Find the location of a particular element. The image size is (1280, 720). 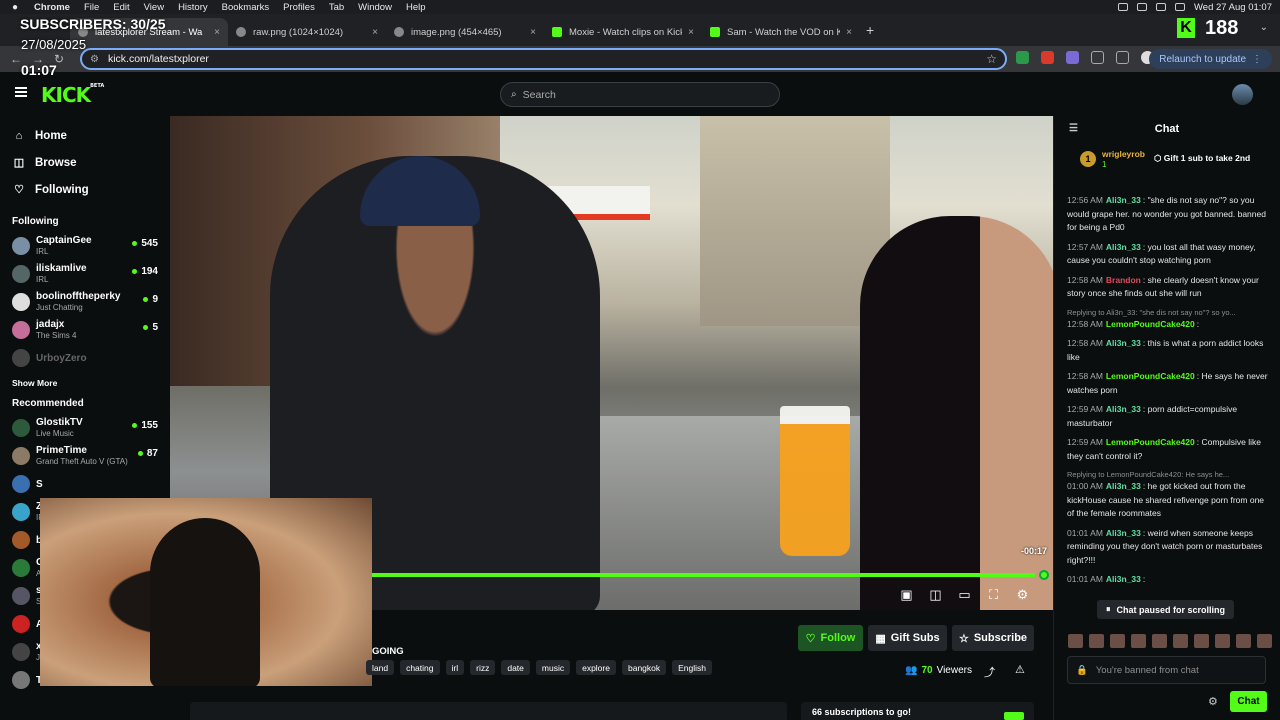

user-avatar is located at coordinates (1242, 94).